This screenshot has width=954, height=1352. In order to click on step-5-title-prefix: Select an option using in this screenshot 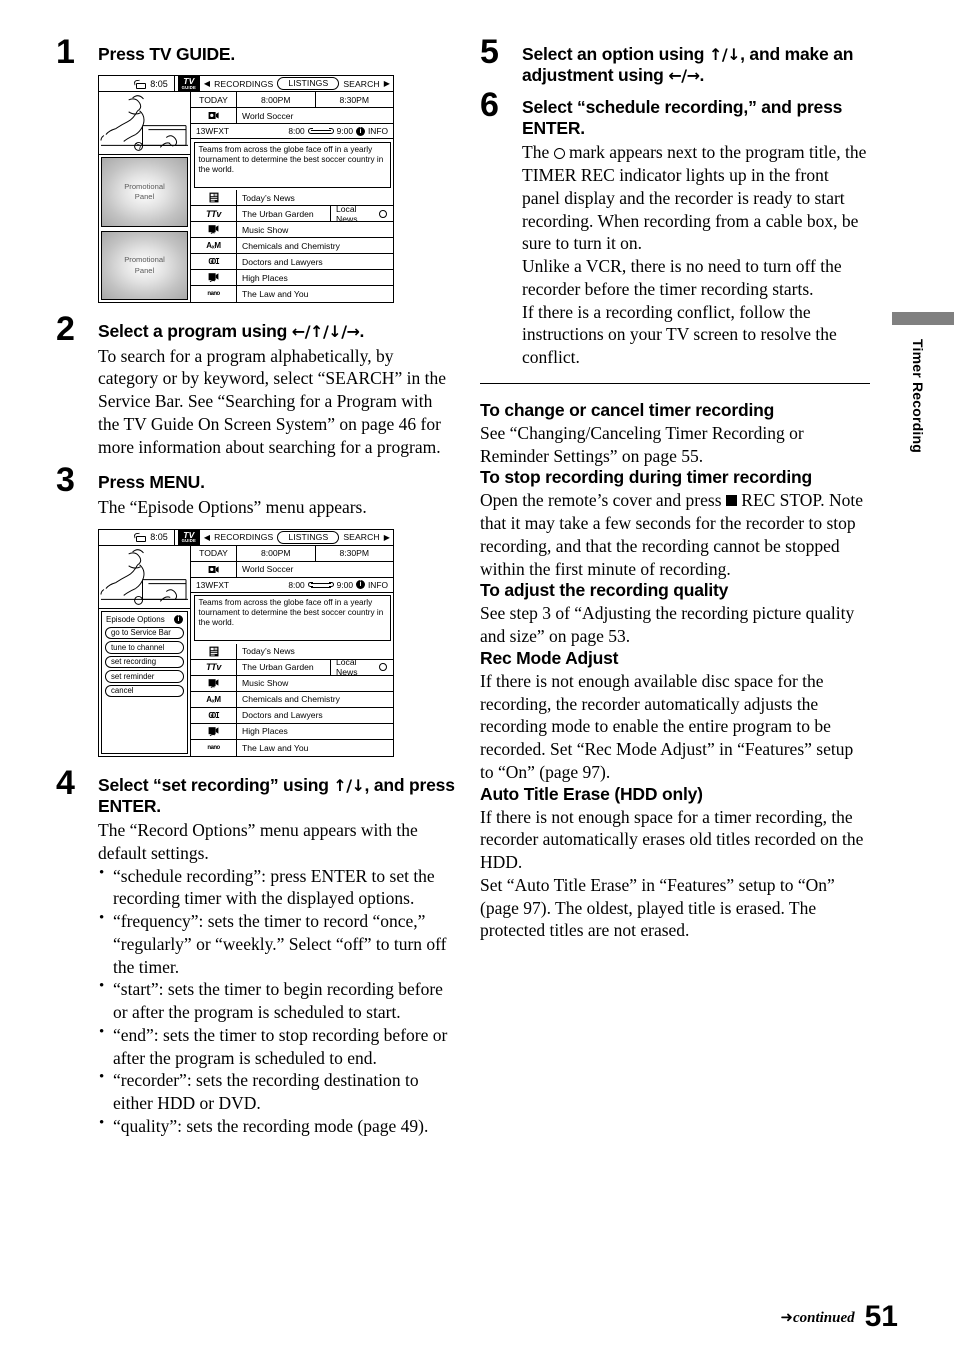, I will do `click(615, 54)`.